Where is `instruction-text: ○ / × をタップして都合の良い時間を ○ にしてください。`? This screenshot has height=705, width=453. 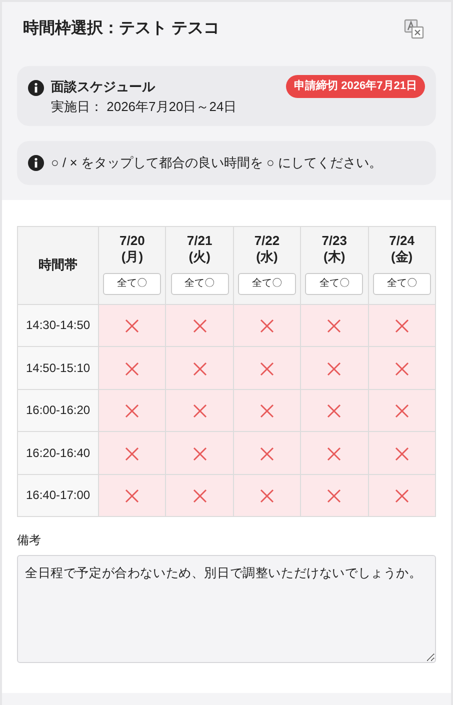
instruction-text: ○ / × をタップして都合の良い時間を ○ にしてください。 is located at coordinates (216, 163).